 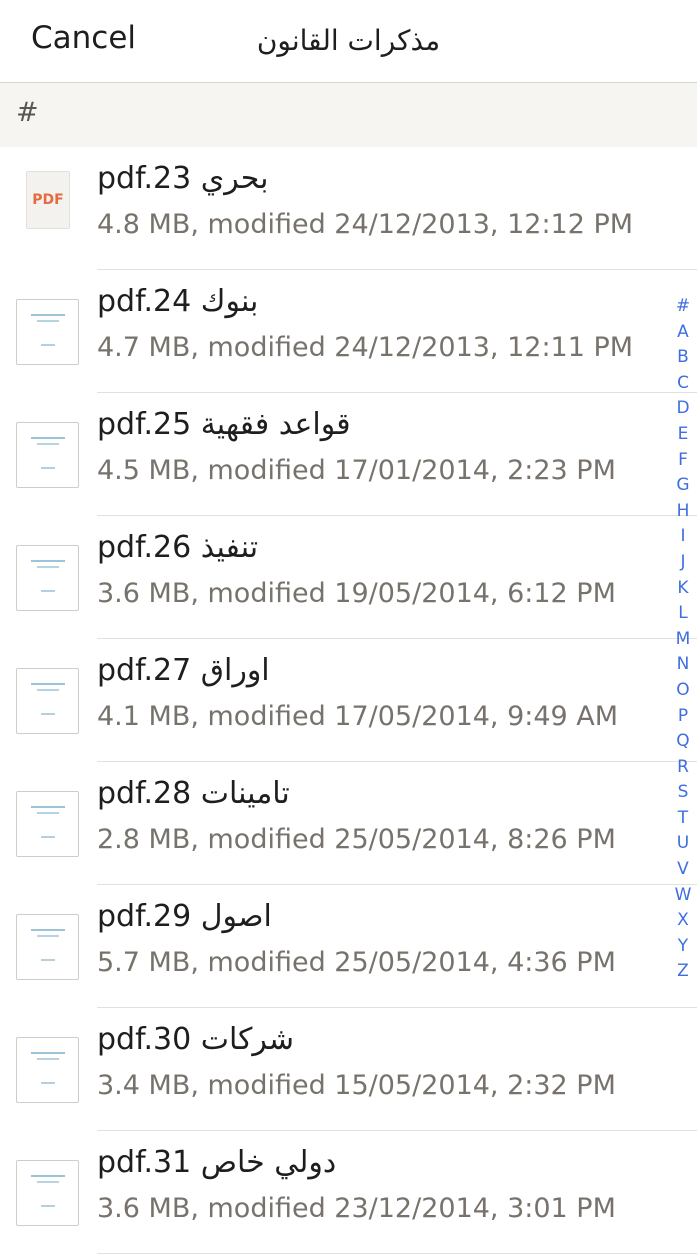 I want to click on file-name: pdf.24 بنوك, so click(x=178, y=301).